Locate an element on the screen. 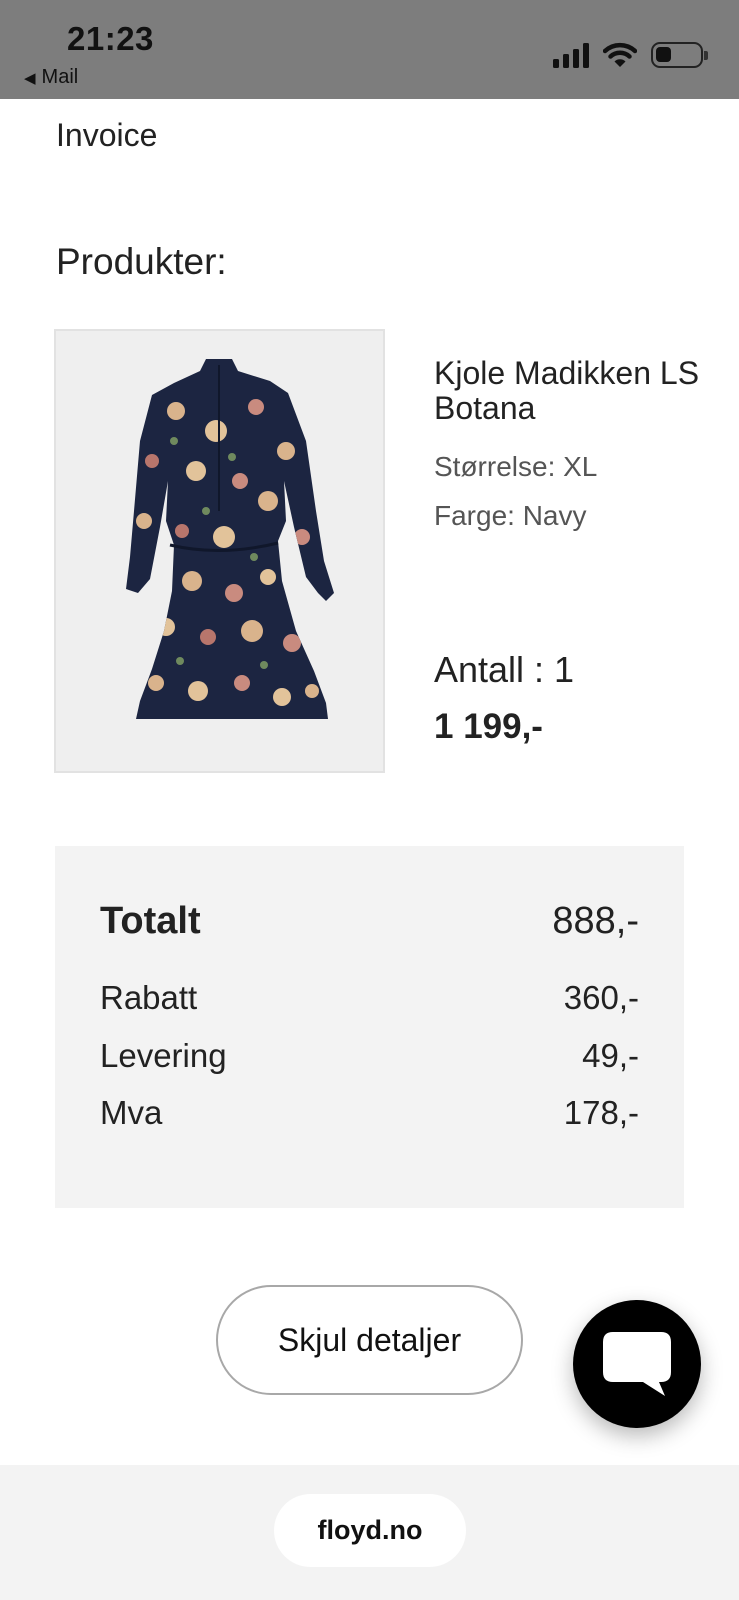  back-to-mail-button: ◀ Mail is located at coordinates (51, 77).